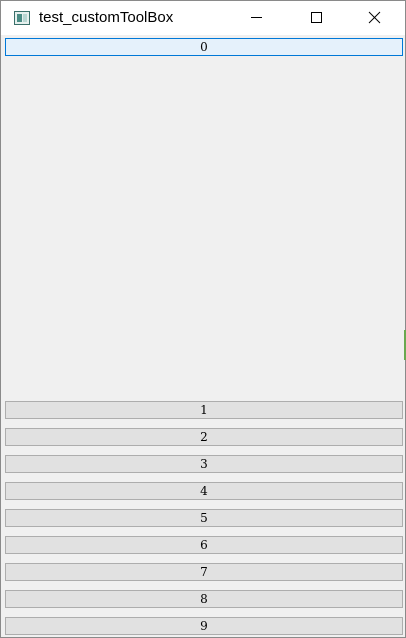  I want to click on toolbox-tab-1: 1, so click(204, 410).